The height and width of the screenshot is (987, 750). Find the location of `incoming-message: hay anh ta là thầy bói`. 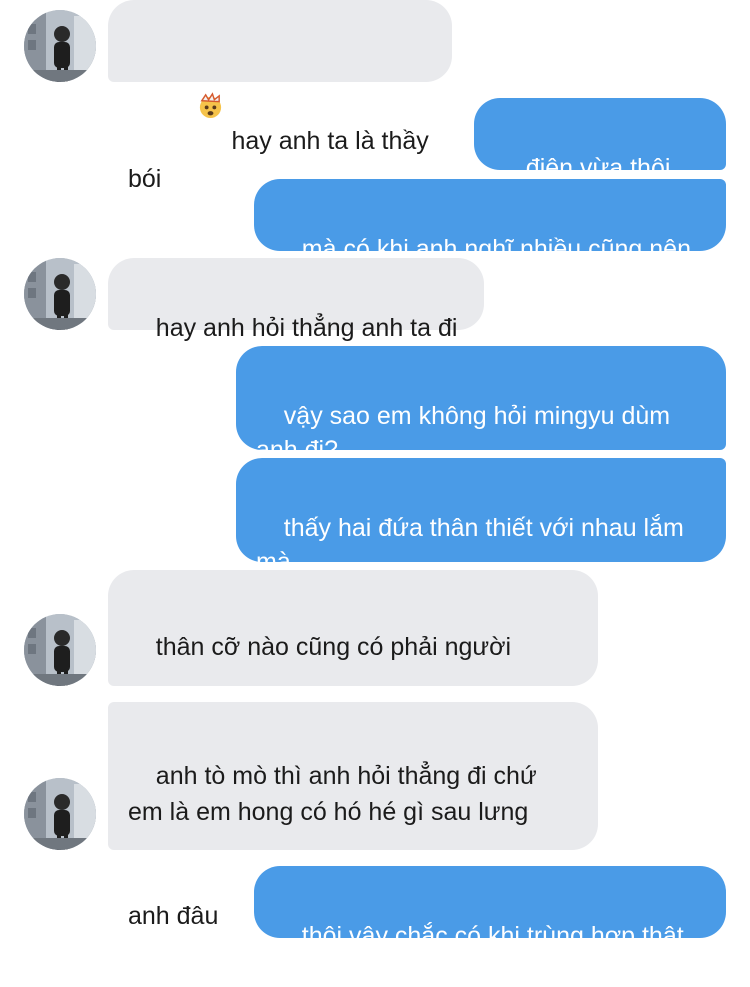

incoming-message: hay anh ta là thầy bói is located at coordinates (280, 96).